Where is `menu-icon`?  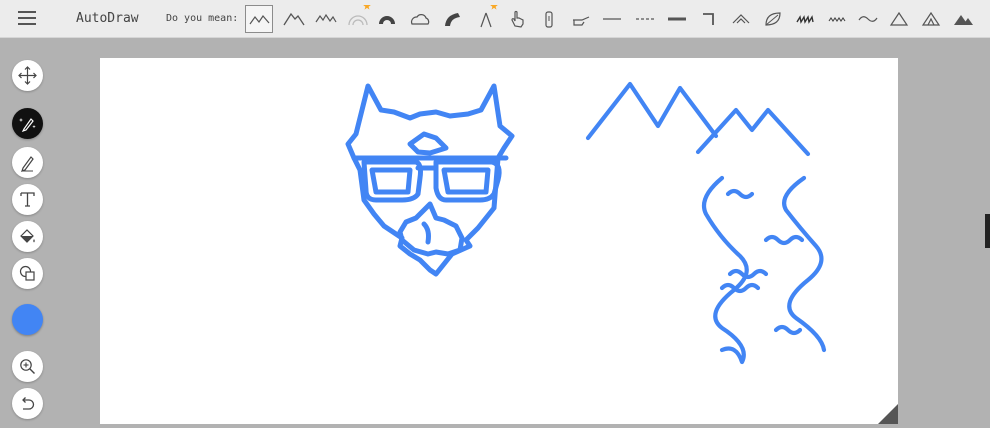 menu-icon is located at coordinates (27, 18).